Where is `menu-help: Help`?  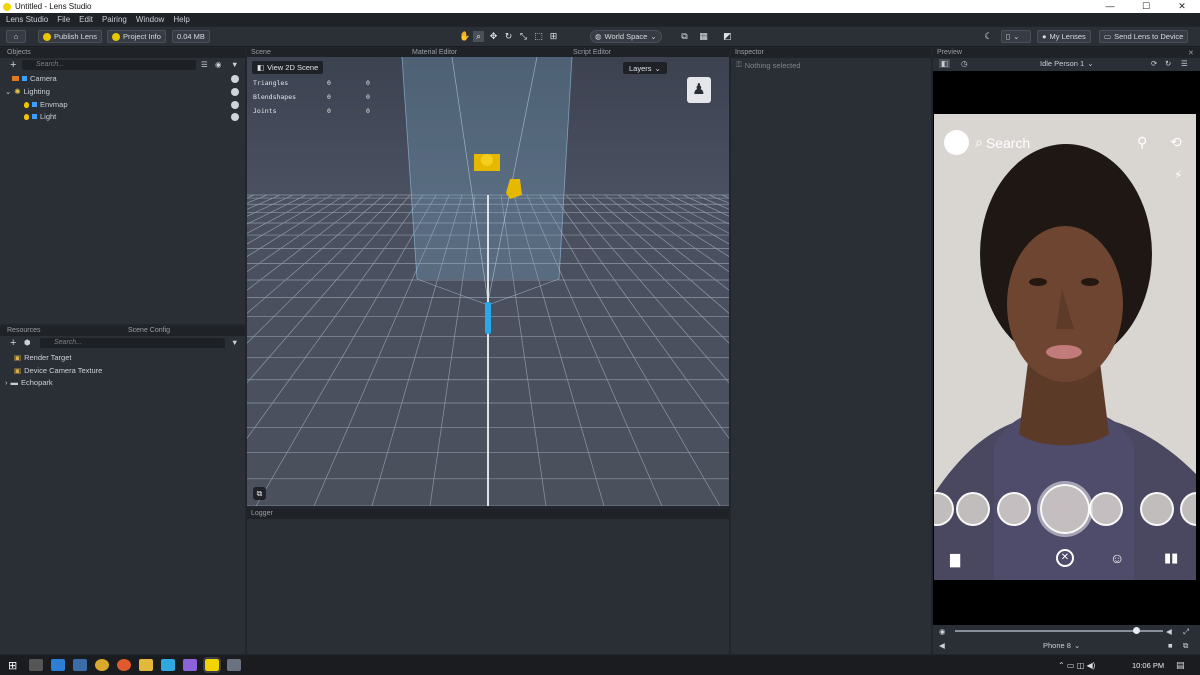
menu-help: Help is located at coordinates (181, 19).